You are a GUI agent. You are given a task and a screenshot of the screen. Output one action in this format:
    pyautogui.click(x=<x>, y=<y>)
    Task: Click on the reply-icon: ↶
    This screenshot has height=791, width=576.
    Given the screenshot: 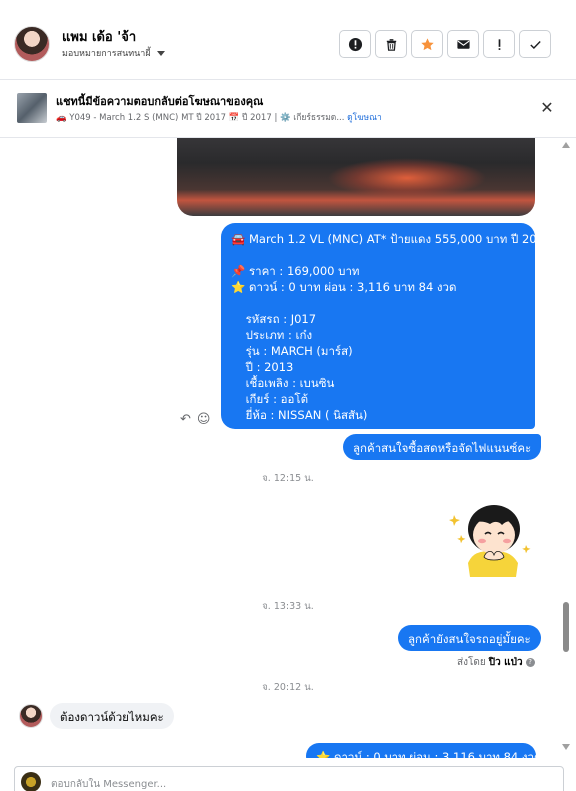 What is the action you would take?
    pyautogui.click(x=185, y=419)
    